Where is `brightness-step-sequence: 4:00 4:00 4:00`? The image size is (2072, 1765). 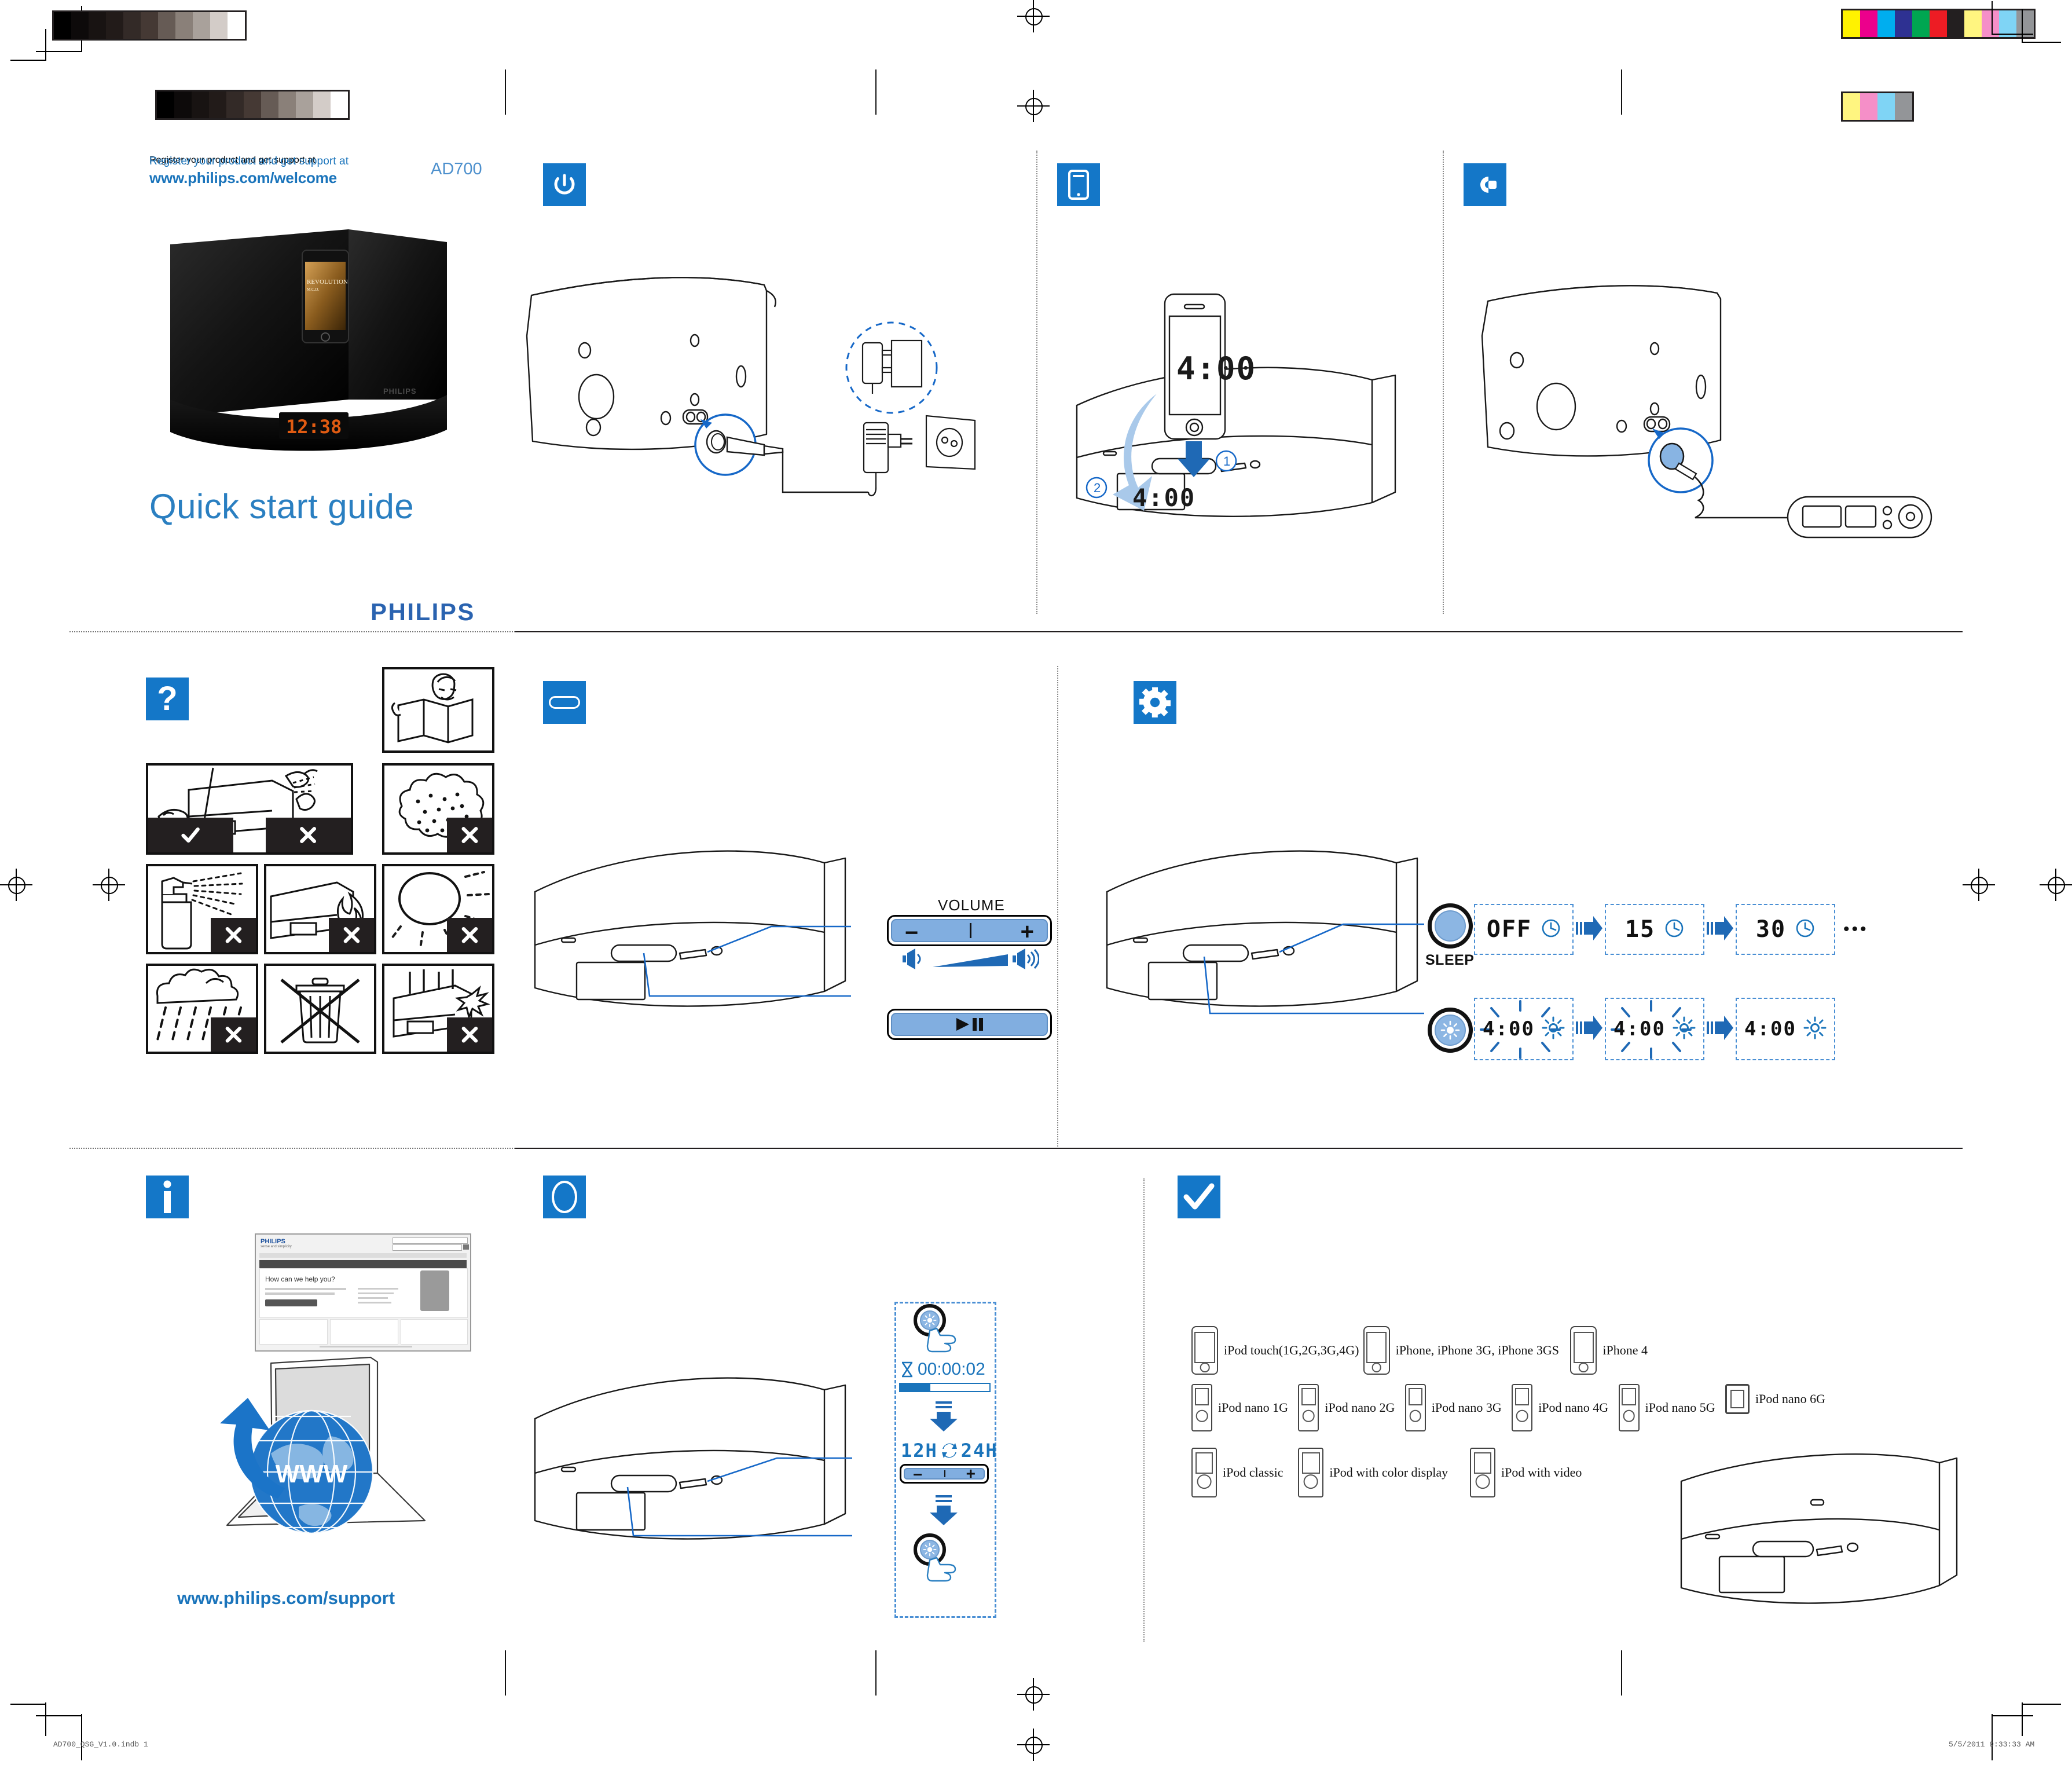
brightness-step-sequence: 4:00 4:00 4:00 is located at coordinates (1654, 1029).